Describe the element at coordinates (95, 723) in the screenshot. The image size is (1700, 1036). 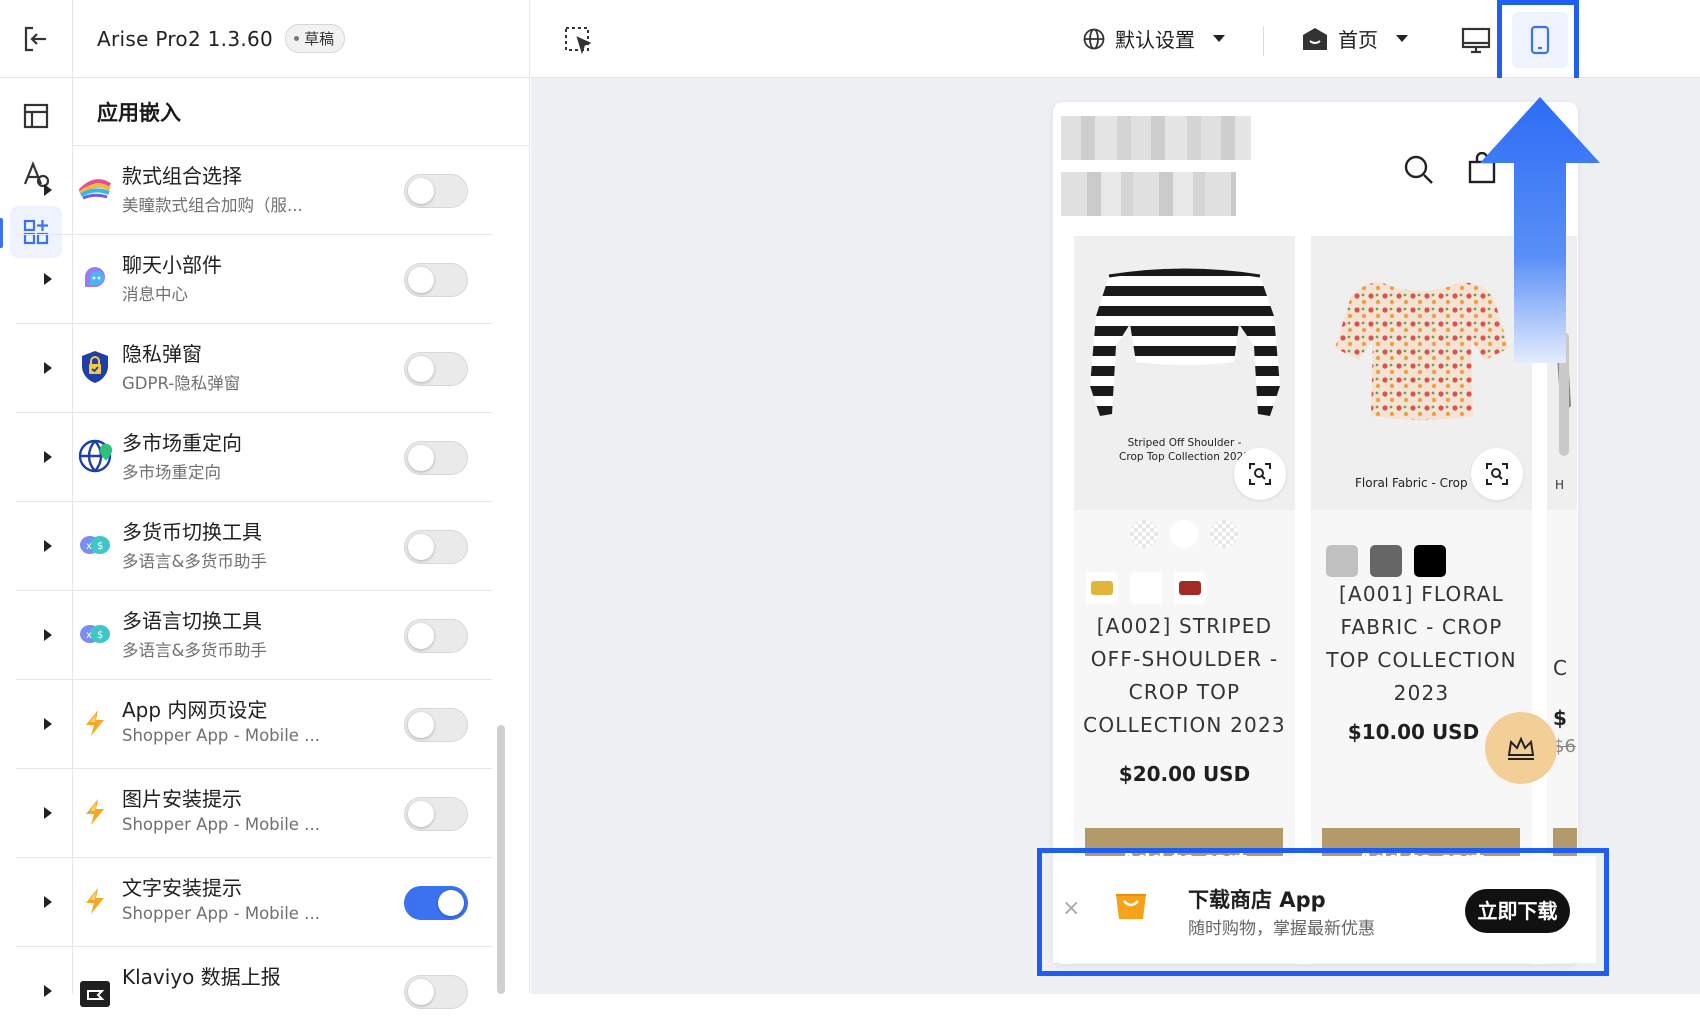
I see `lightning-icon` at that location.